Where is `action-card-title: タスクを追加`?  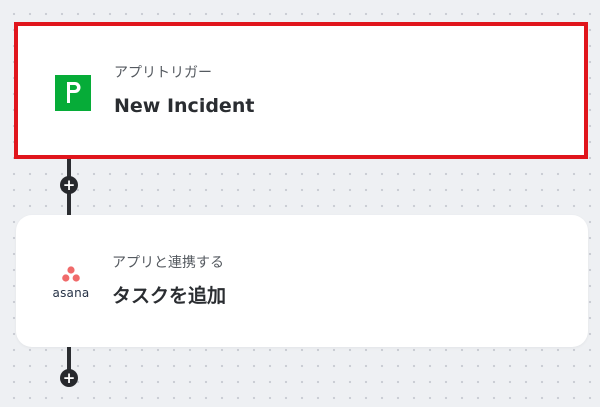 action-card-title: タスクを追加 is located at coordinates (169, 296).